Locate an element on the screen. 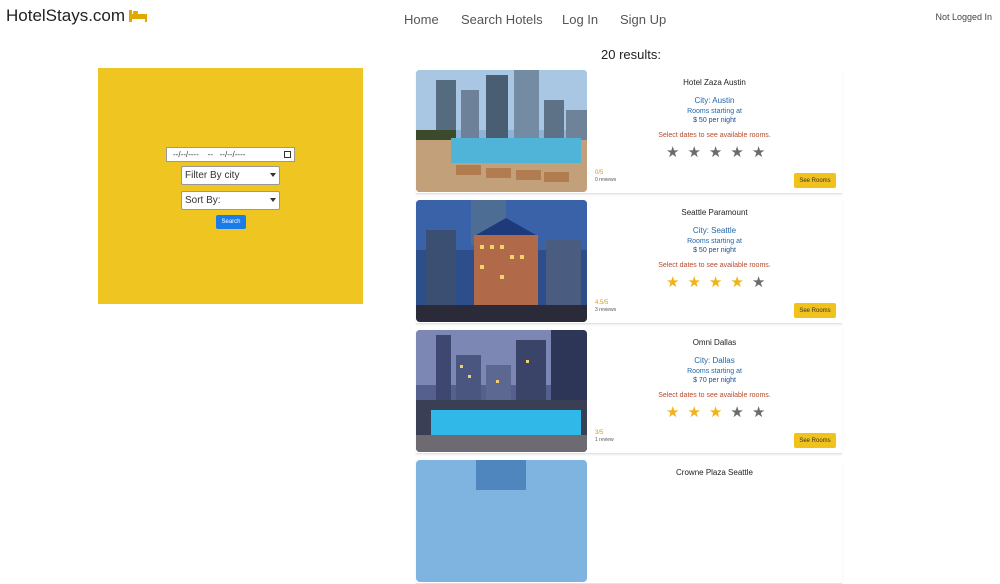 The width and height of the screenshot is (1000, 584). rating-score: 3/5 is located at coordinates (599, 433).